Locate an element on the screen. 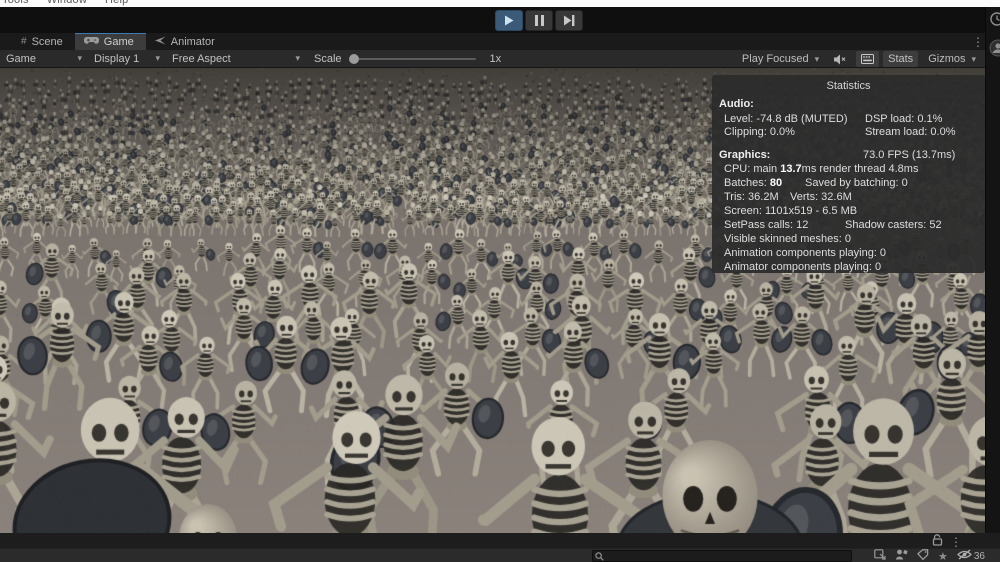 The image size is (1000, 562). stats-audio-dsp: DSP load: 0.1% is located at coordinates (904, 119).